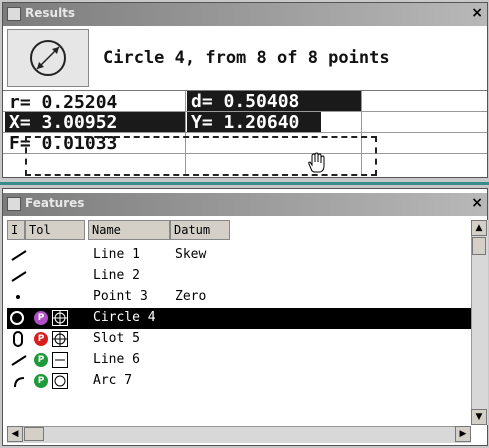 Image resolution: width=489 pixels, height=448 pixels. I want to click on feature-row-circle-4: P Circle 4, so click(239, 318).